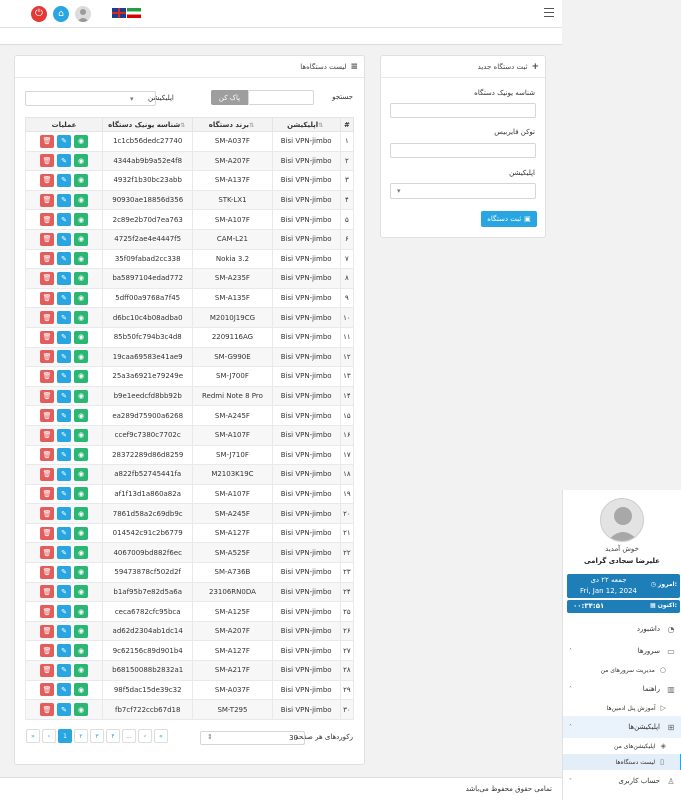  What do you see at coordinates (97, 736) in the screenshot?
I see `page-button: ۳` at bounding box center [97, 736].